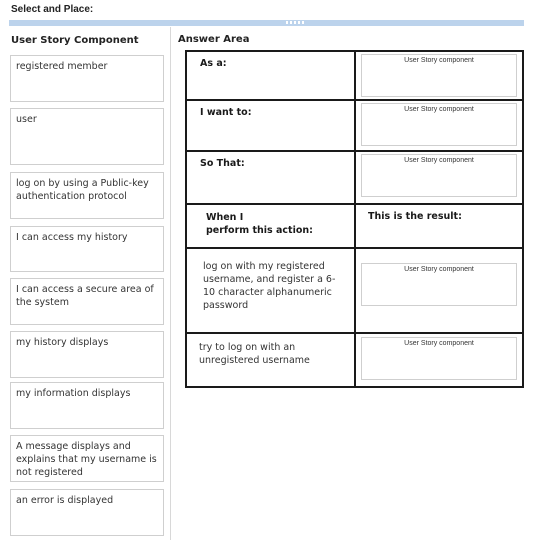  What do you see at coordinates (52, 9) in the screenshot?
I see `page-title: Select and Place:` at bounding box center [52, 9].